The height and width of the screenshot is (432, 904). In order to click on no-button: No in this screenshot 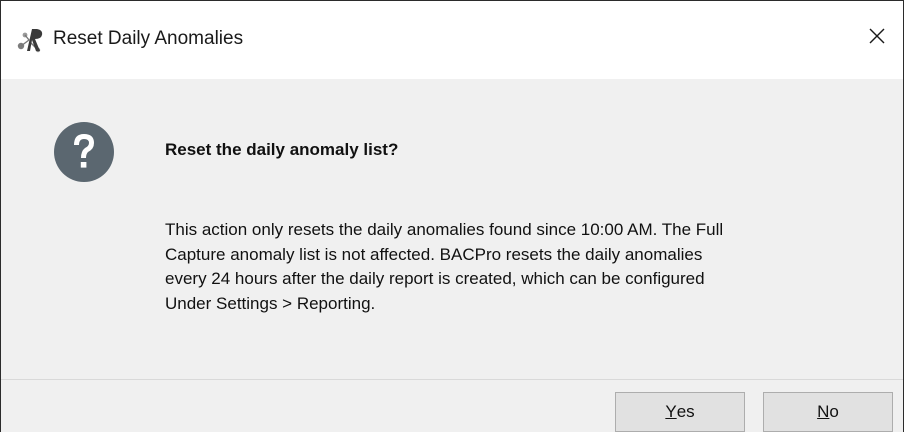, I will do `click(828, 412)`.